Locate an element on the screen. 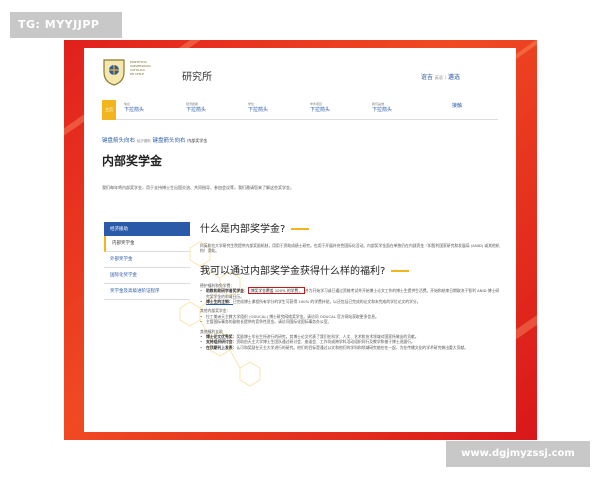  watermark-top: TG: MYYJJPP is located at coordinates (66, 25).